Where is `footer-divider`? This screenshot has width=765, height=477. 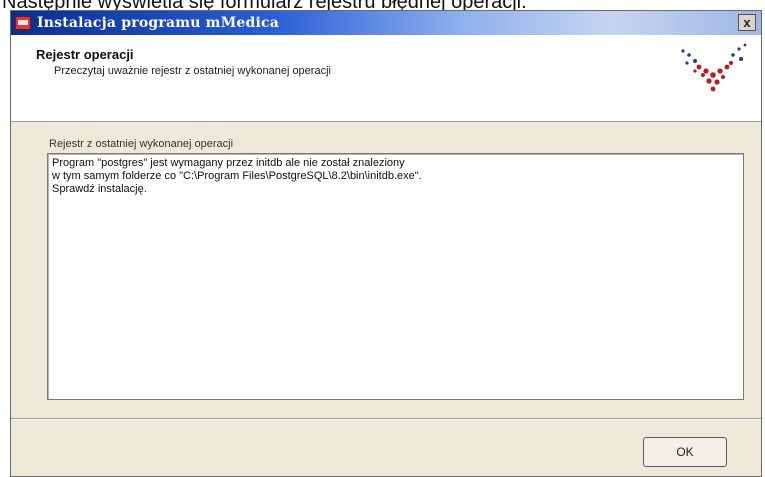
footer-divider is located at coordinates (386, 419).